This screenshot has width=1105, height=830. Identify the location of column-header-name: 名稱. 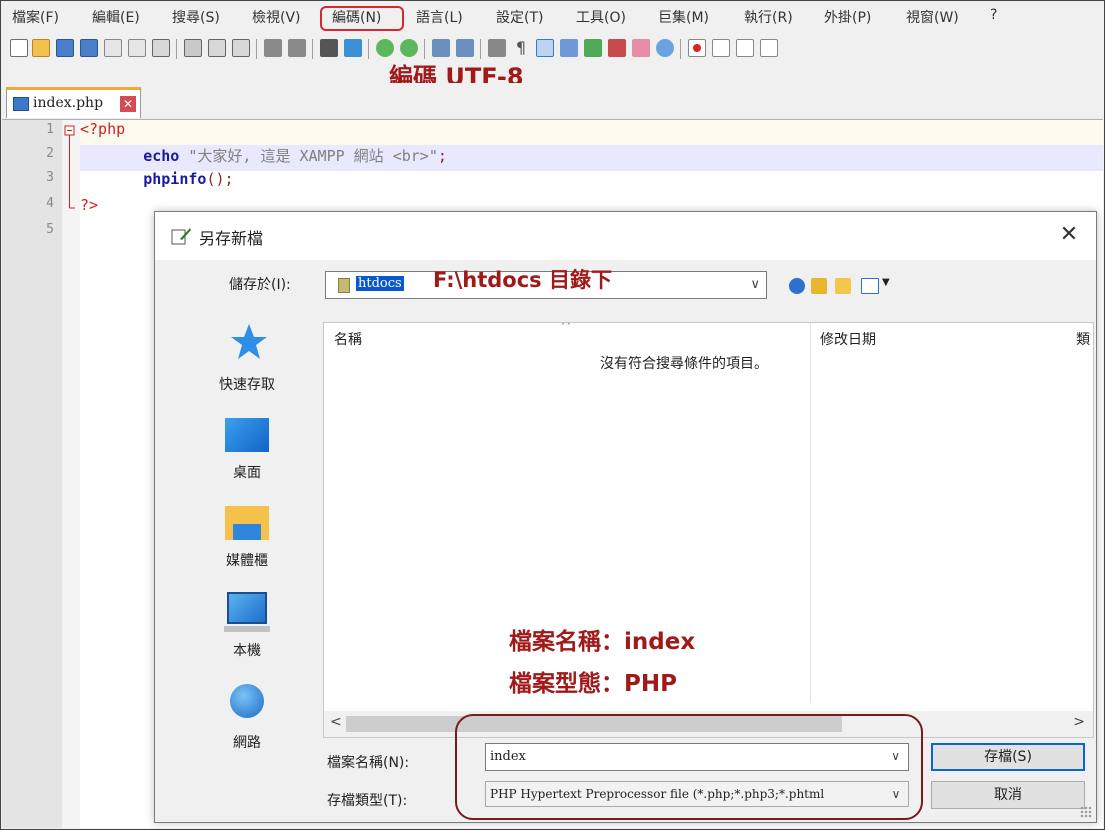
(348, 339).